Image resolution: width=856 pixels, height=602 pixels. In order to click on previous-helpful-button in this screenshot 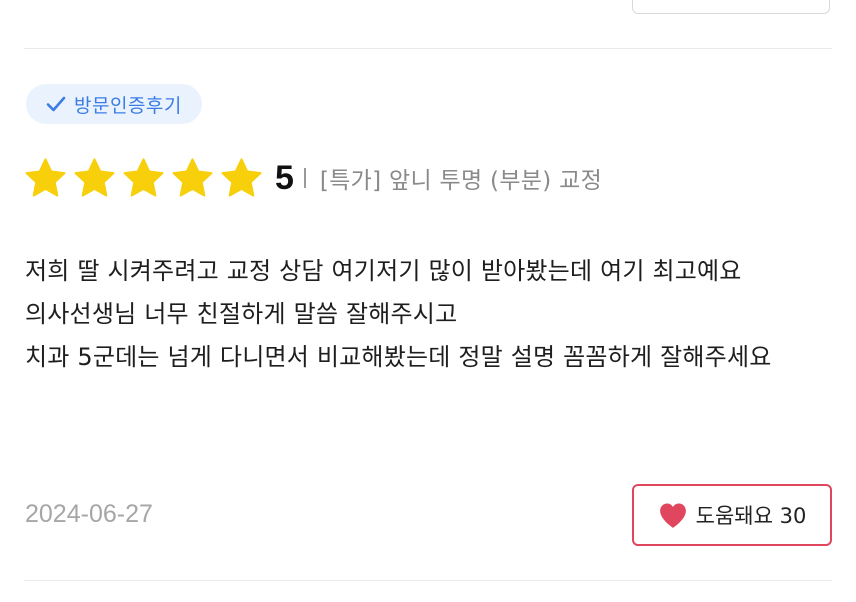, I will do `click(731, 7)`.